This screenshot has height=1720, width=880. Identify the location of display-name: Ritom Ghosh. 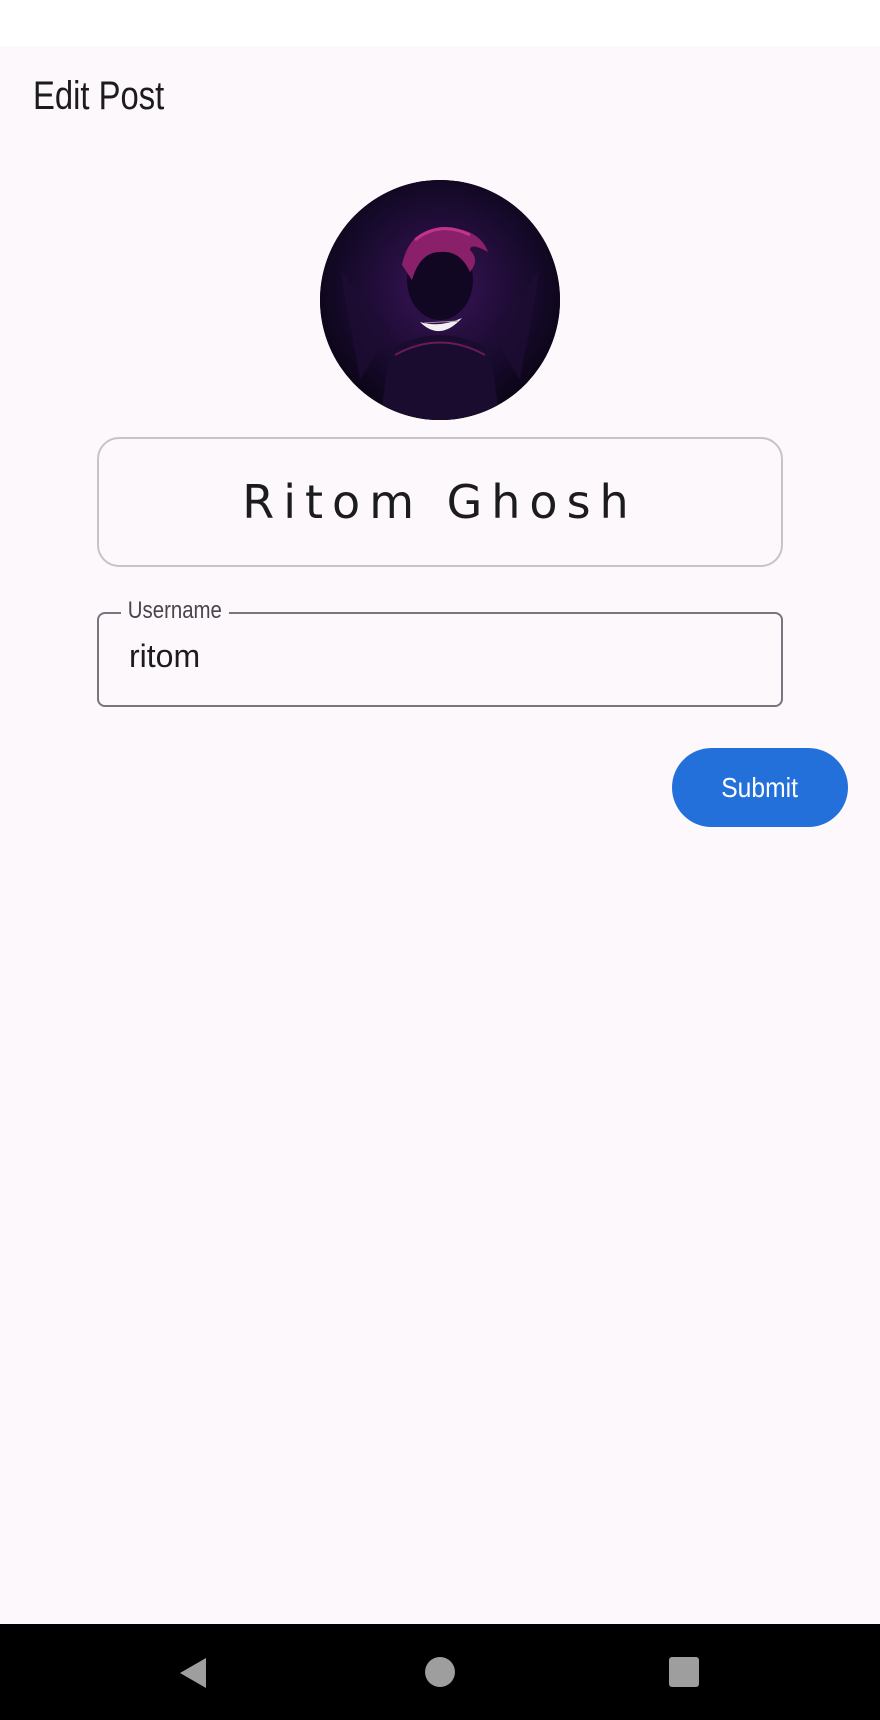
(440, 502).